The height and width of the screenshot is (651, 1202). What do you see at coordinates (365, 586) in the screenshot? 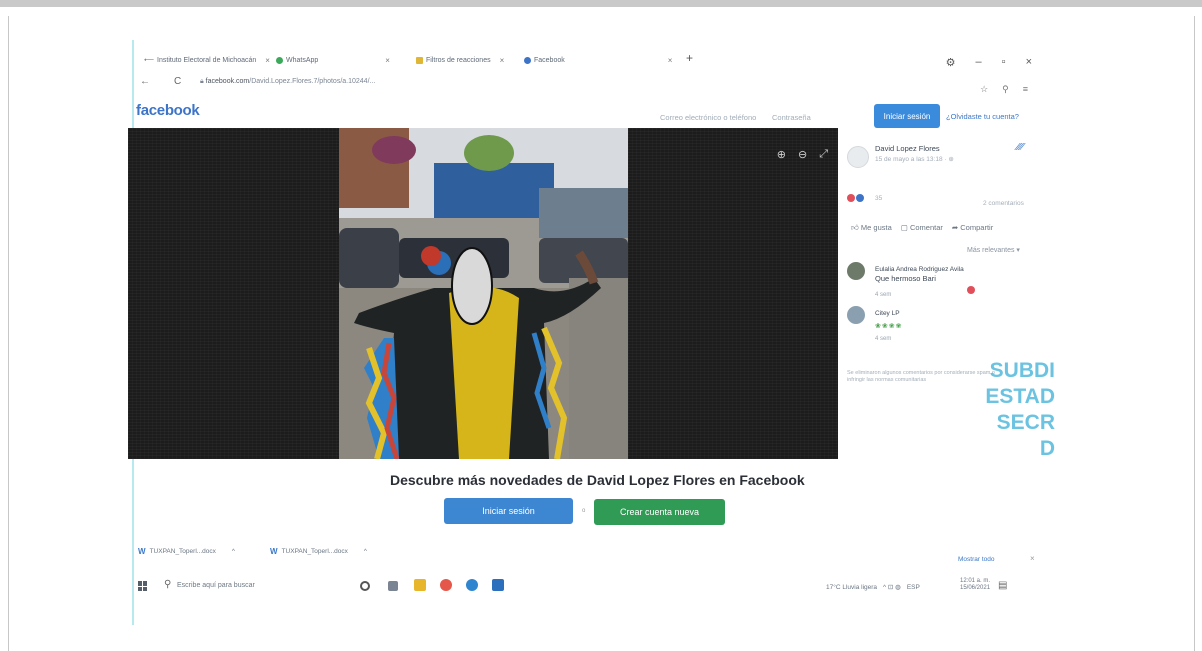
I see `cortana-icon` at bounding box center [365, 586].